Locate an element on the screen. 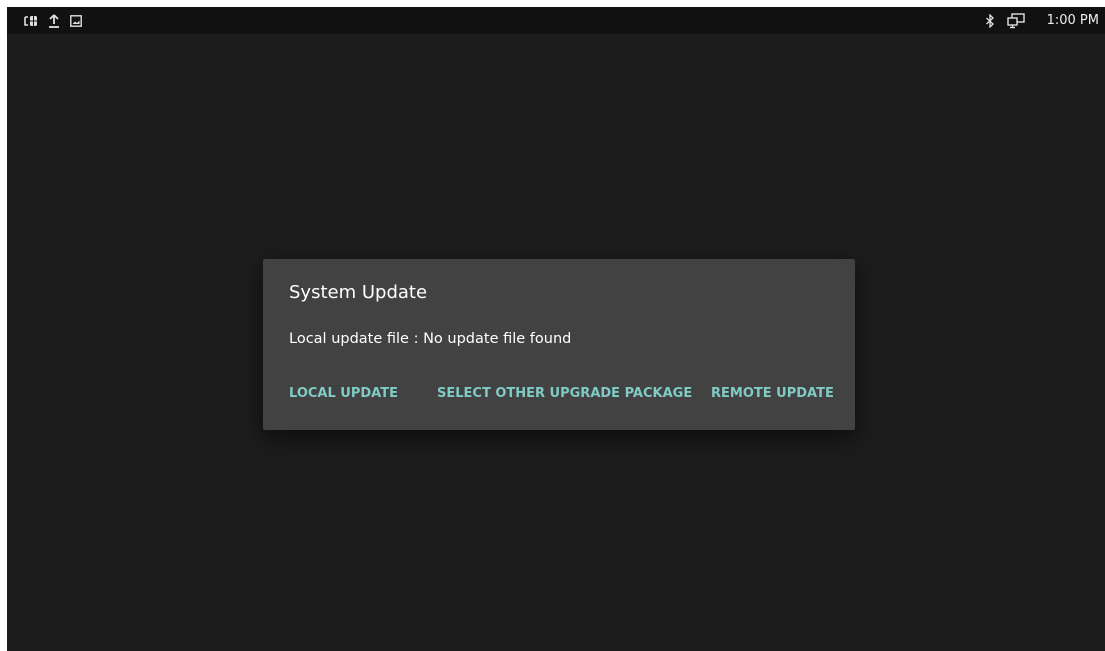  image-icon is located at coordinates (76, 20).